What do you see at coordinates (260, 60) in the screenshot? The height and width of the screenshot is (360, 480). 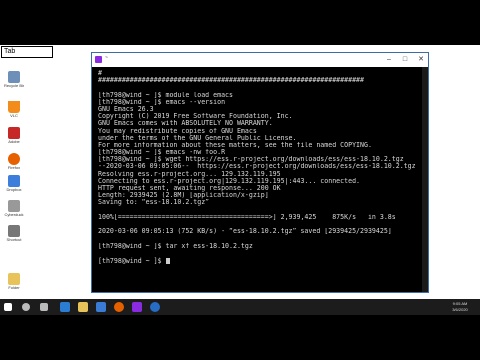 I see `terminal-titlebar: ~ – □ ✕` at bounding box center [260, 60].